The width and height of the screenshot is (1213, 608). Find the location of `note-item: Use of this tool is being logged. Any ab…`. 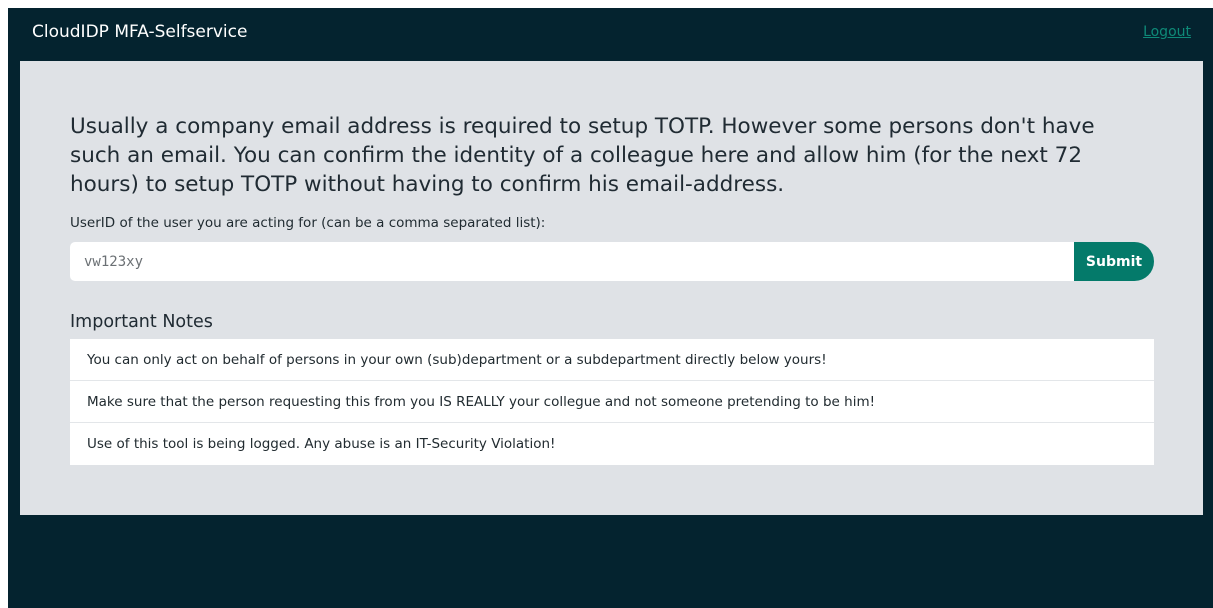

note-item: Use of this tool is being logged. Any ab… is located at coordinates (321, 444).